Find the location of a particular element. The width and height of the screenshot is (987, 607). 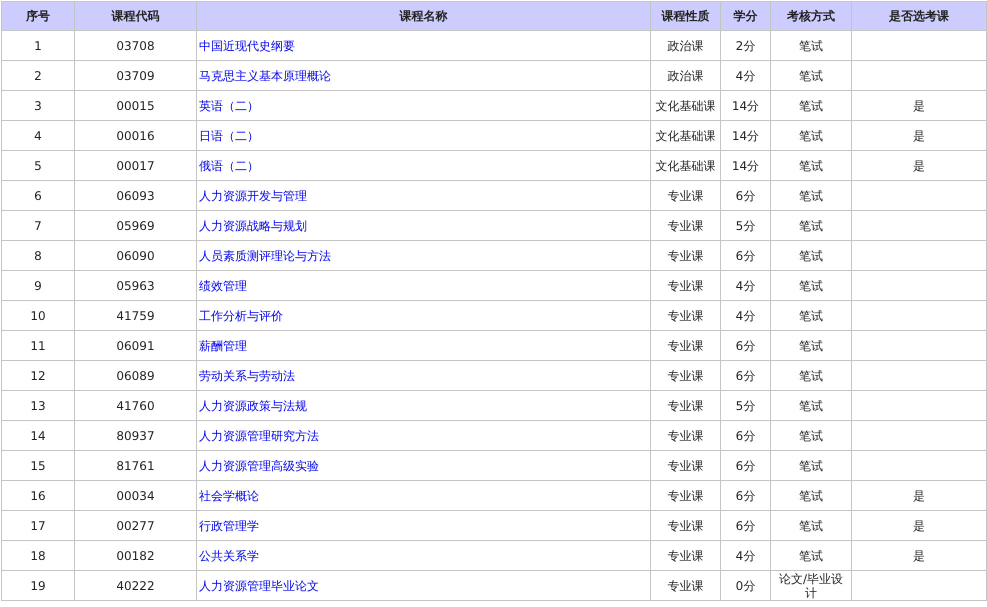

course-link: 薪酬管理 is located at coordinates (223, 345).